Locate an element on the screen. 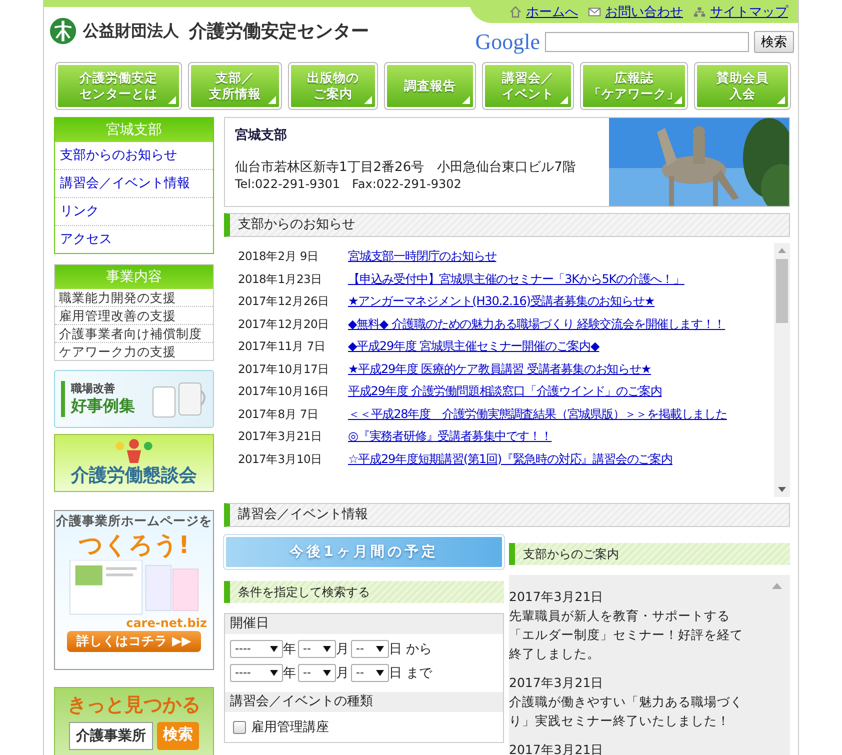 The height and width of the screenshot is (755, 842). news-link: ◆平成29年度 宮城県主催セミナー開催のご案内◆ is located at coordinates (561, 346).